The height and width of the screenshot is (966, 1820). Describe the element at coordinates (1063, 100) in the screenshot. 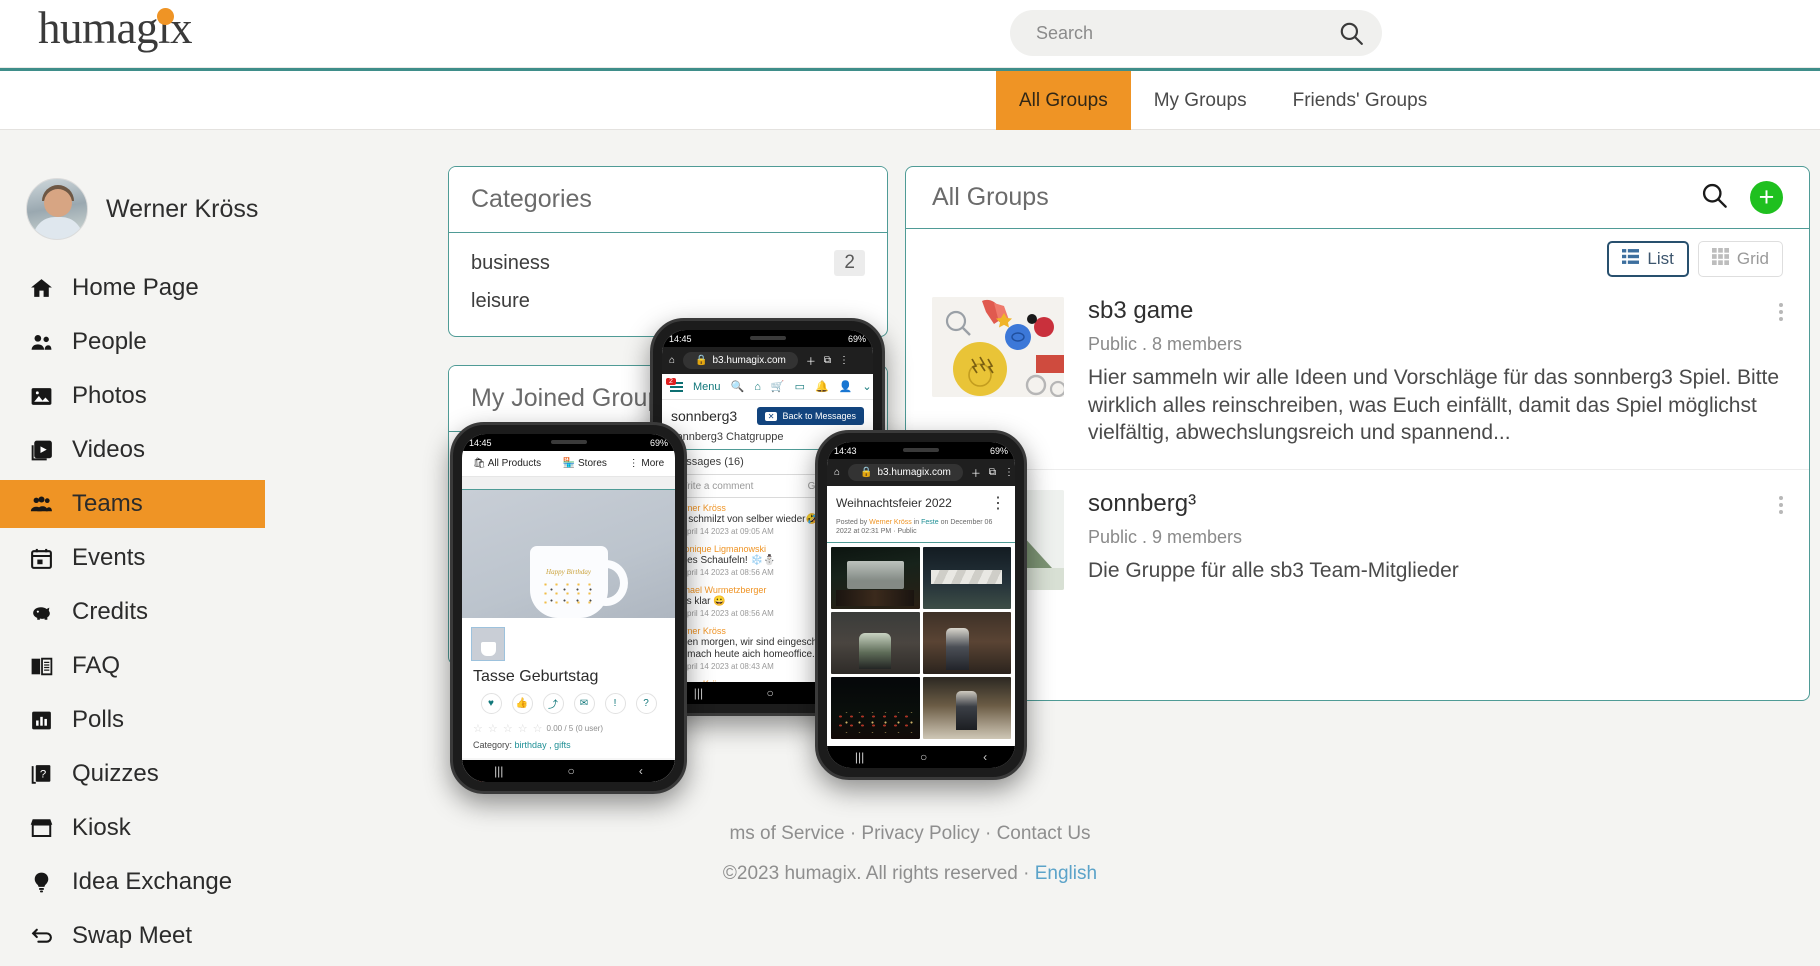

I see `tab-all-groups: All Groups` at that location.